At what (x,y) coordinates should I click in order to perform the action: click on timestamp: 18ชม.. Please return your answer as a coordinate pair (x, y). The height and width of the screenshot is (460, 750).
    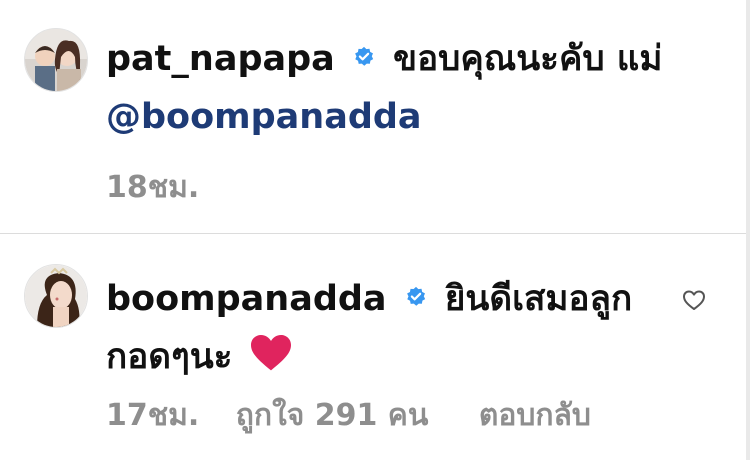
    Looking at the image, I should click on (153, 187).